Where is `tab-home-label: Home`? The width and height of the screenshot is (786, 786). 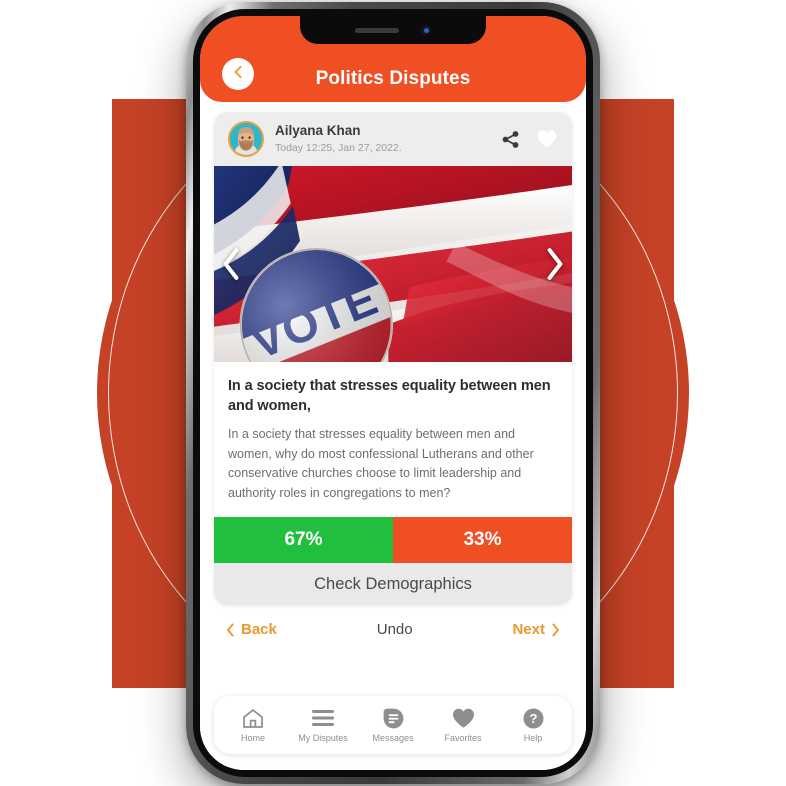 tab-home-label: Home is located at coordinates (252, 738).